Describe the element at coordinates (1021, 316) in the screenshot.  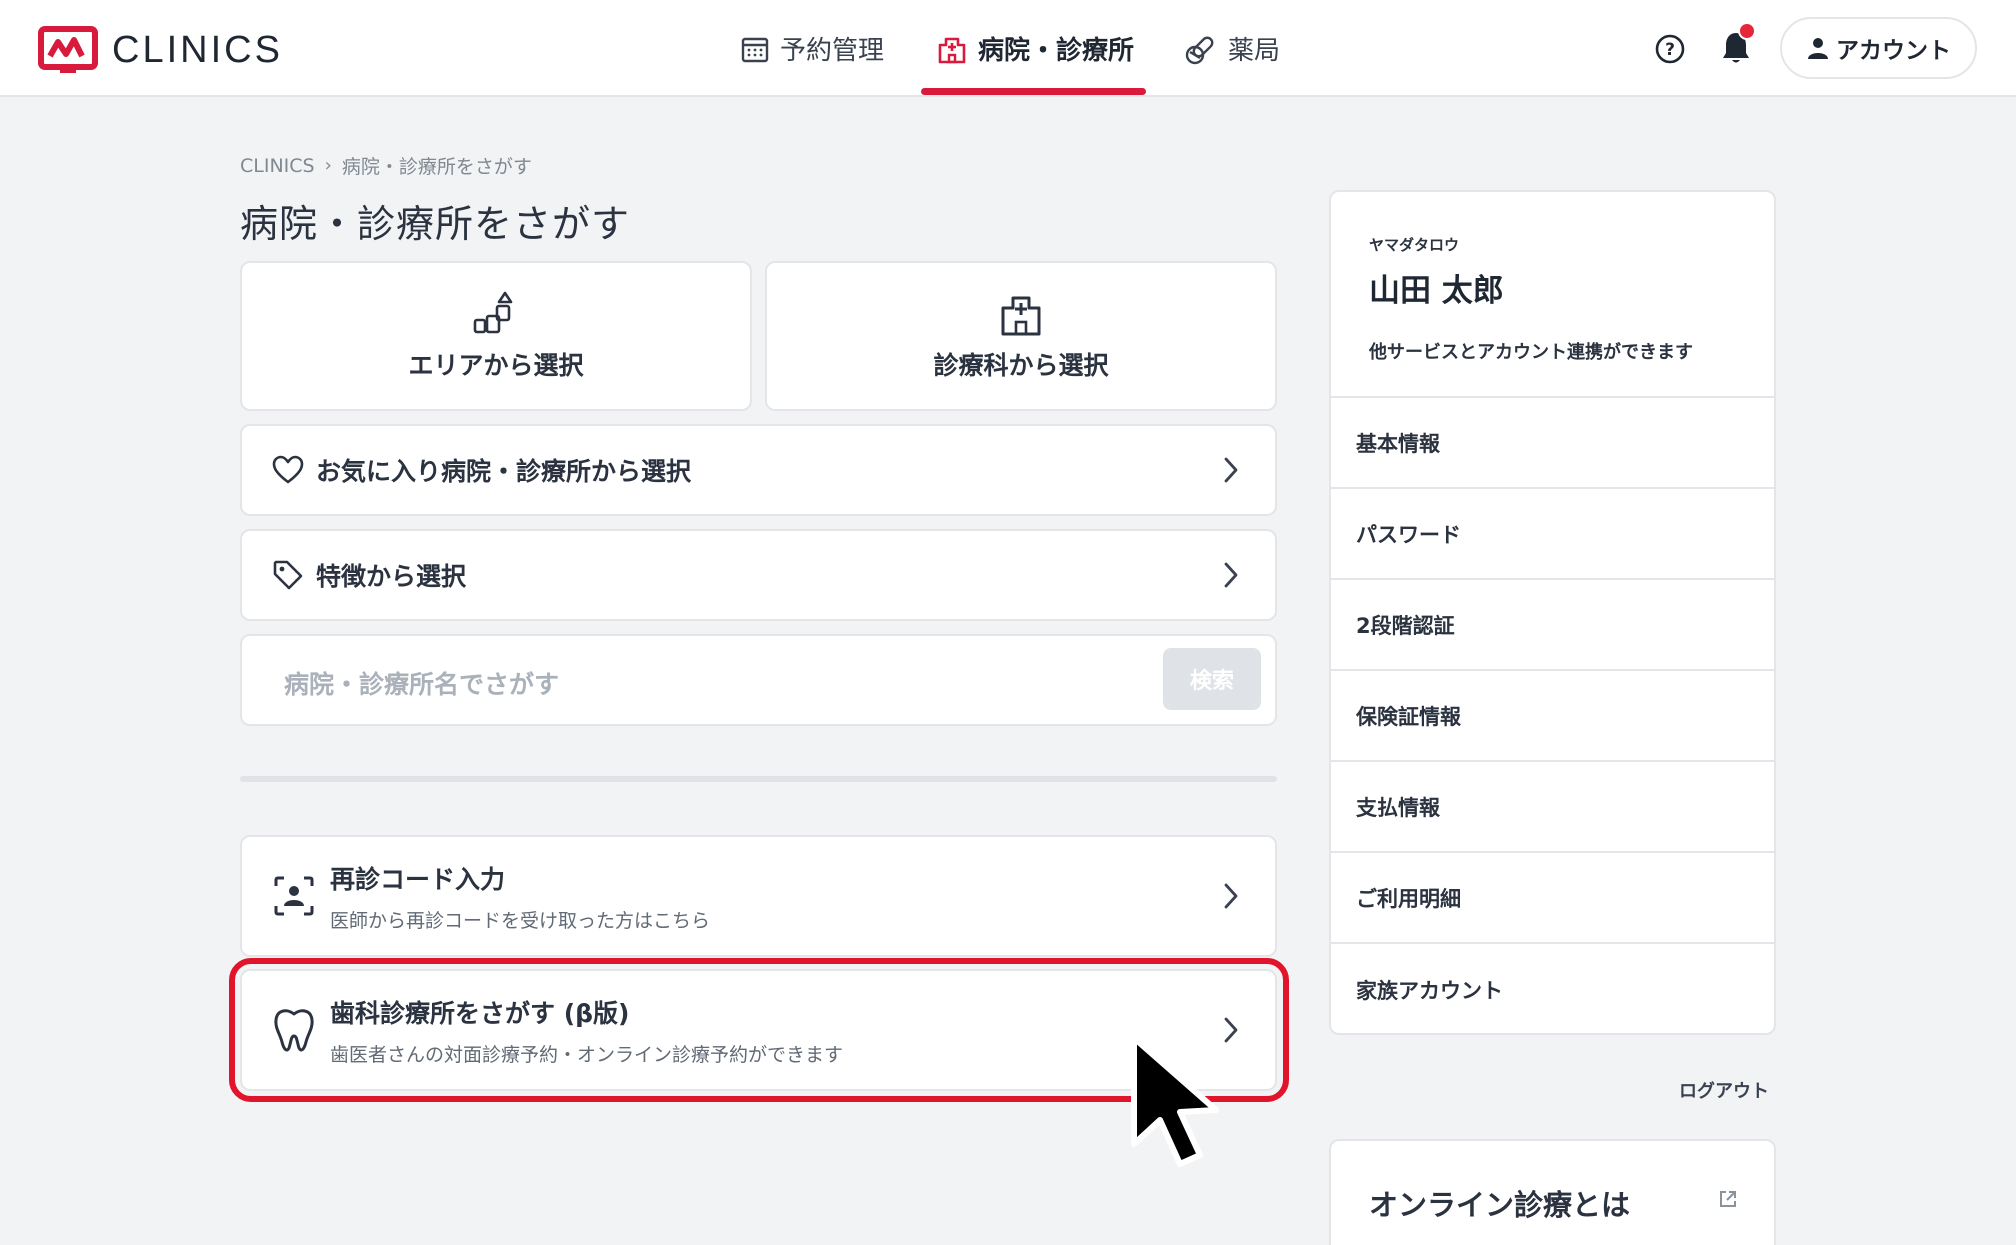
I see `hospital-building-icon` at that location.